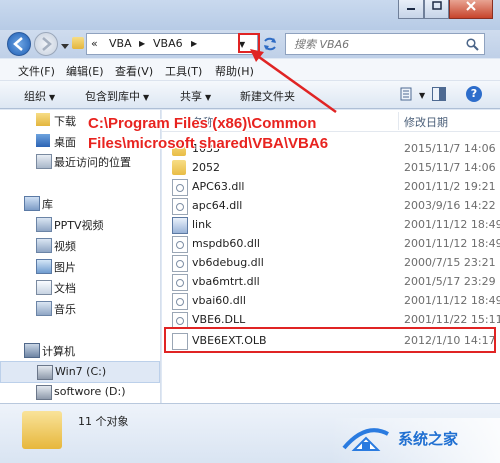 The width and height of the screenshot is (500, 463). I want to click on watermark-text: 系统之家, so click(428, 439).